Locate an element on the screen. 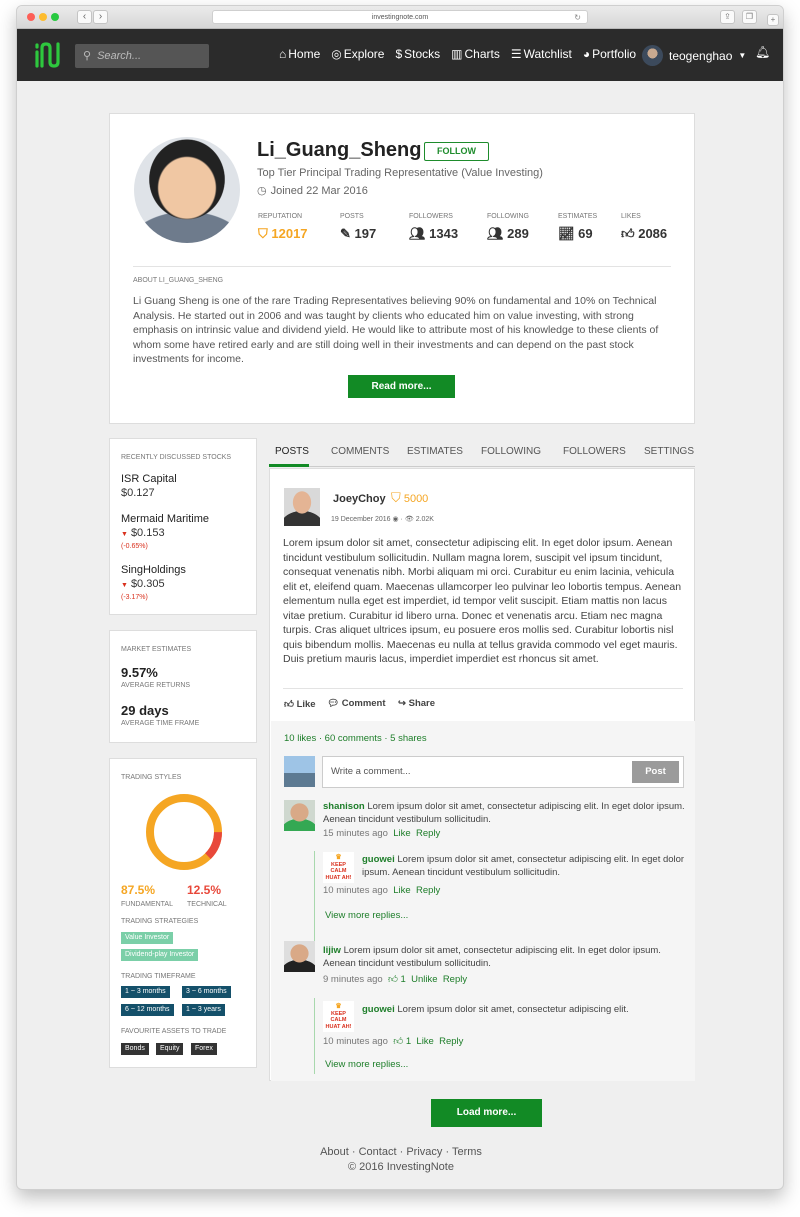  shares-count: 5 shares is located at coordinates (408, 738).